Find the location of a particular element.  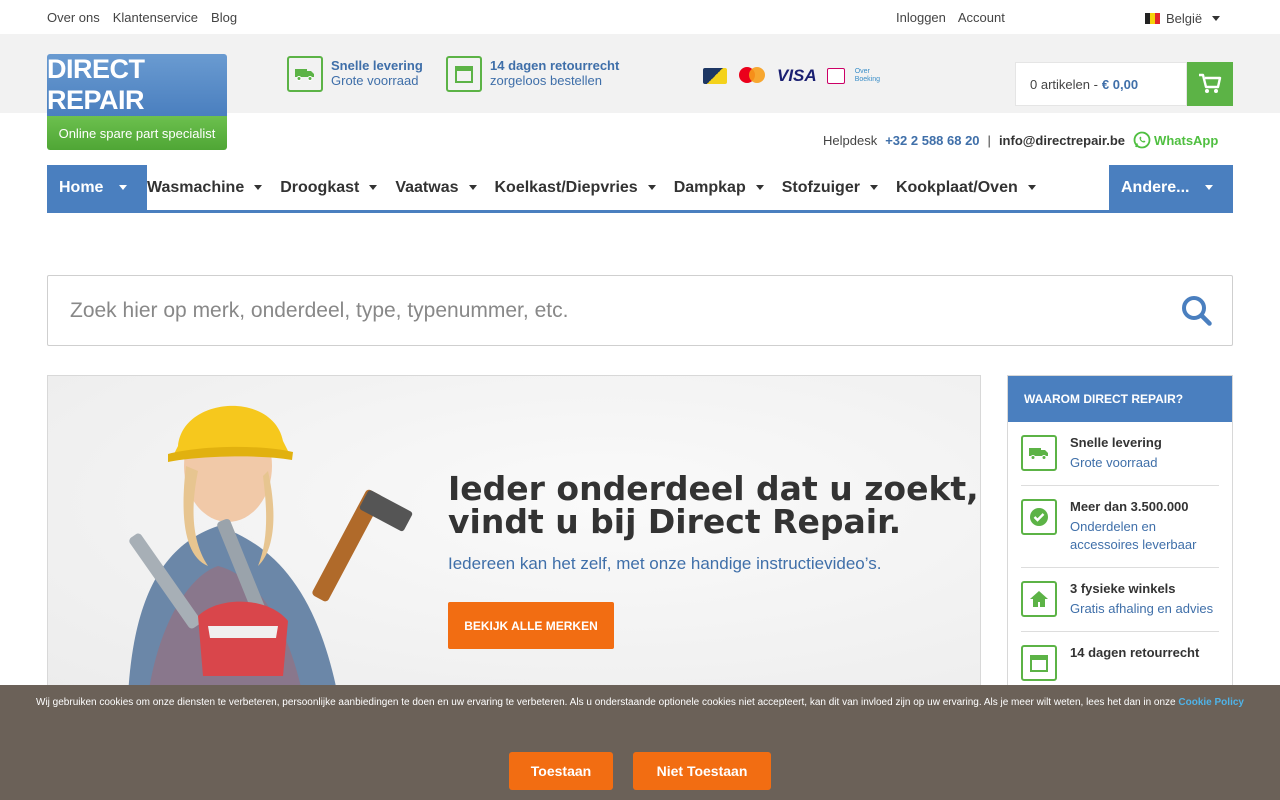

usp-fast-delivery: Snelle levering Grote voorraad is located at coordinates (355, 74).